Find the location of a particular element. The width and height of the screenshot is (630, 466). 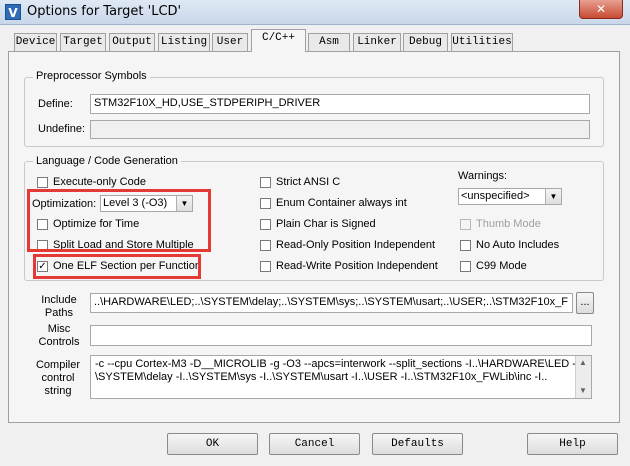

warnings-select: <unspecified> ▼ is located at coordinates (510, 196).